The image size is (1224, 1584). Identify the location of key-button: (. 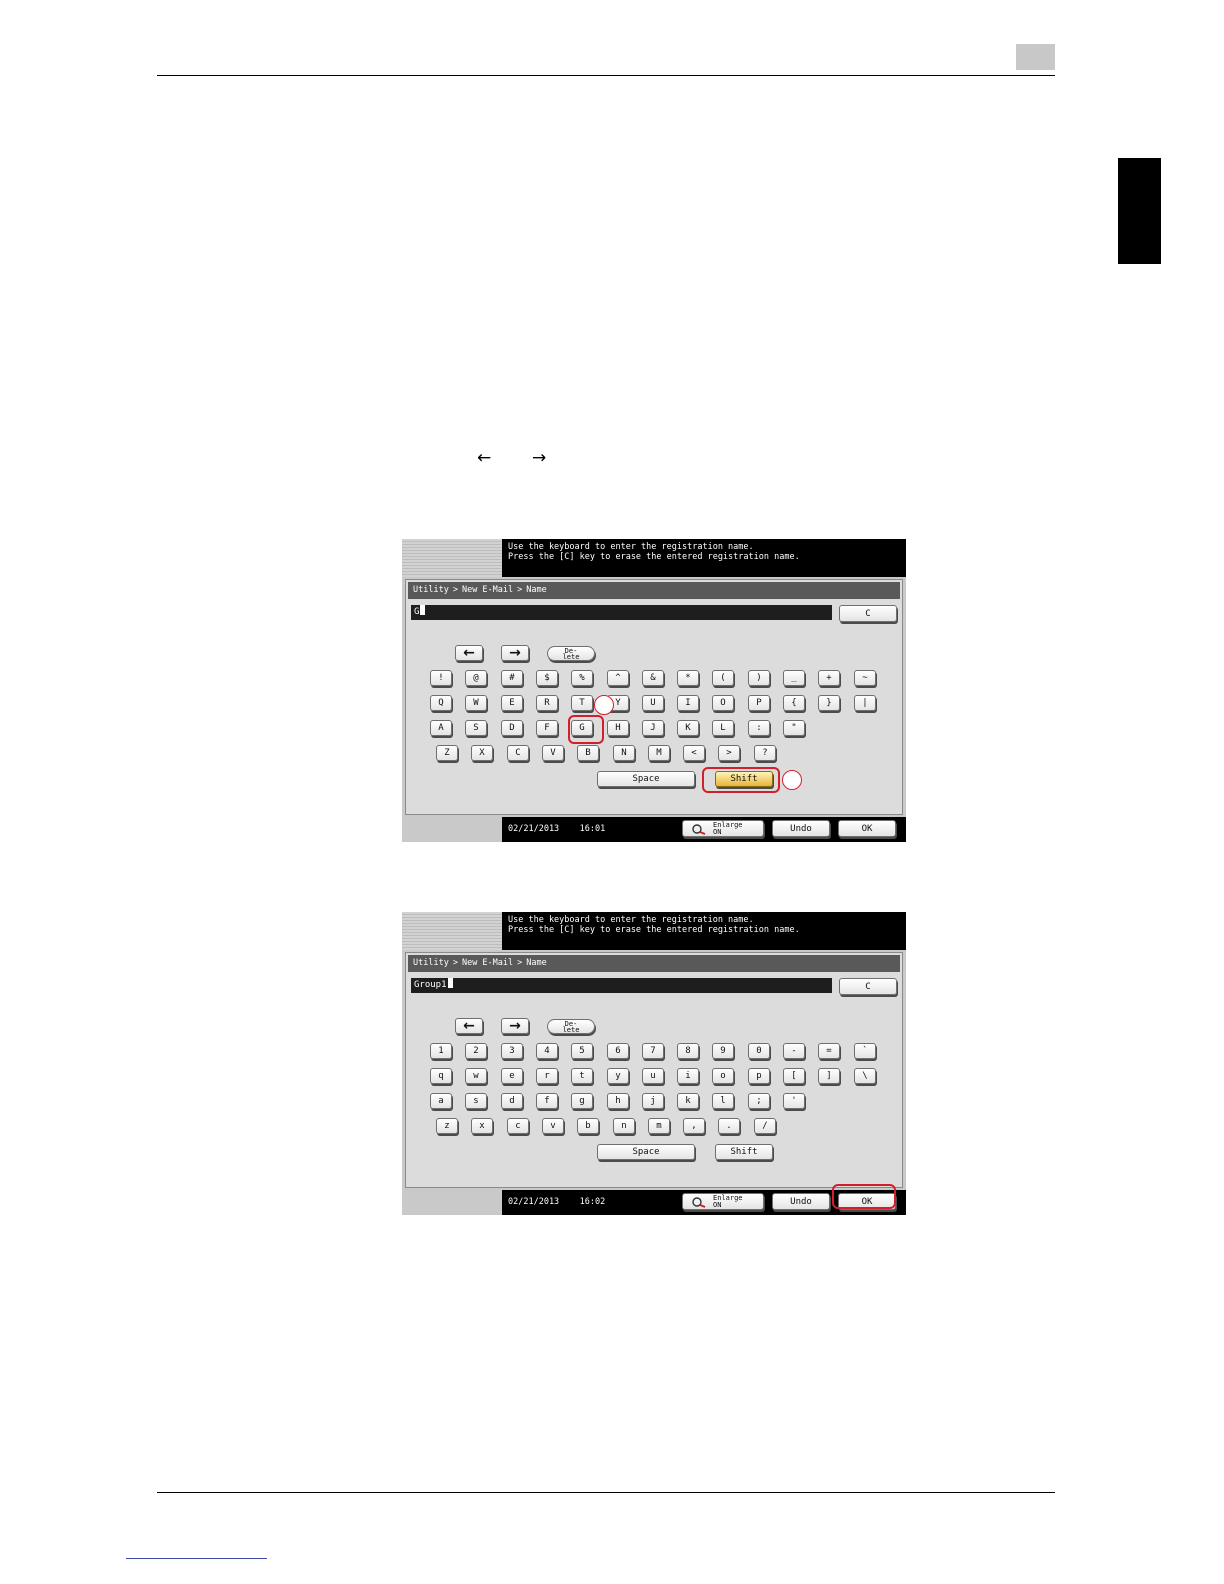
(723, 678).